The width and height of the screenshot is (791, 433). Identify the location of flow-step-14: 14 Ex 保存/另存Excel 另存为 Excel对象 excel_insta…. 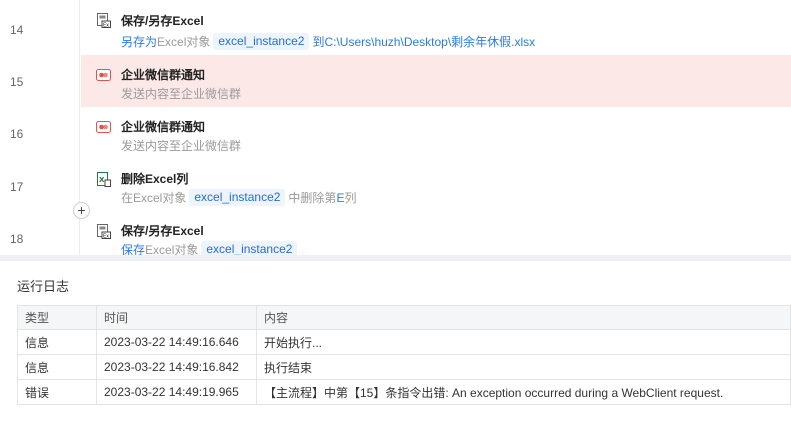
(395, 26).